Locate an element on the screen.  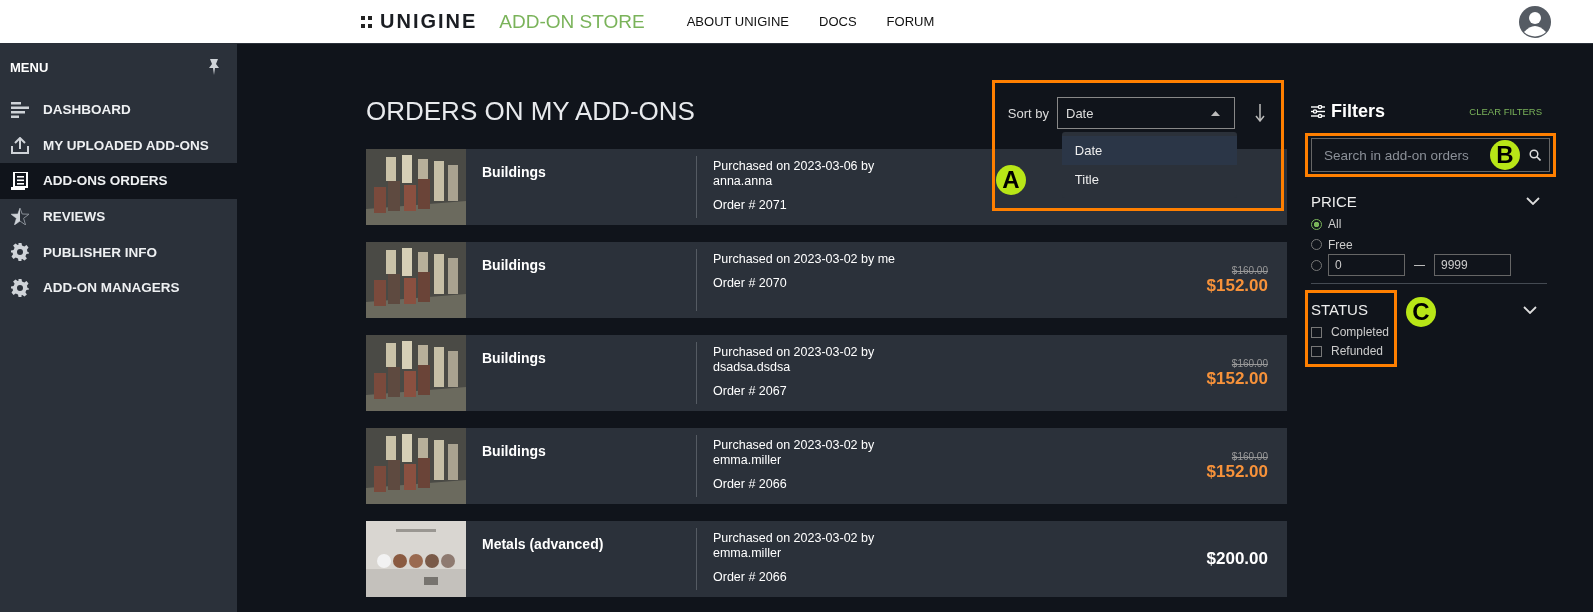
search-icon is located at coordinates (1535, 155).